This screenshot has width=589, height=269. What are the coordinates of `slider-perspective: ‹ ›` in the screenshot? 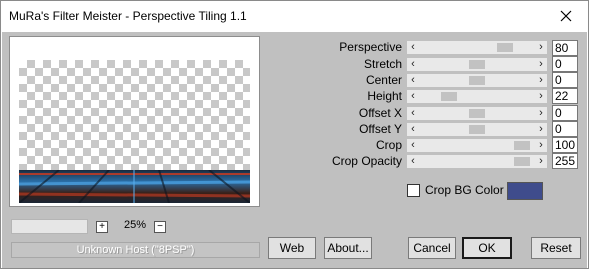 It's located at (477, 47).